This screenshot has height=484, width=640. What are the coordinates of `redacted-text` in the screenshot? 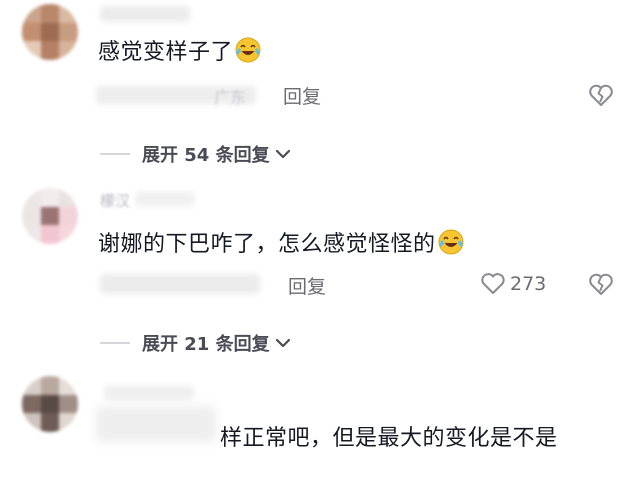 It's located at (156, 424).